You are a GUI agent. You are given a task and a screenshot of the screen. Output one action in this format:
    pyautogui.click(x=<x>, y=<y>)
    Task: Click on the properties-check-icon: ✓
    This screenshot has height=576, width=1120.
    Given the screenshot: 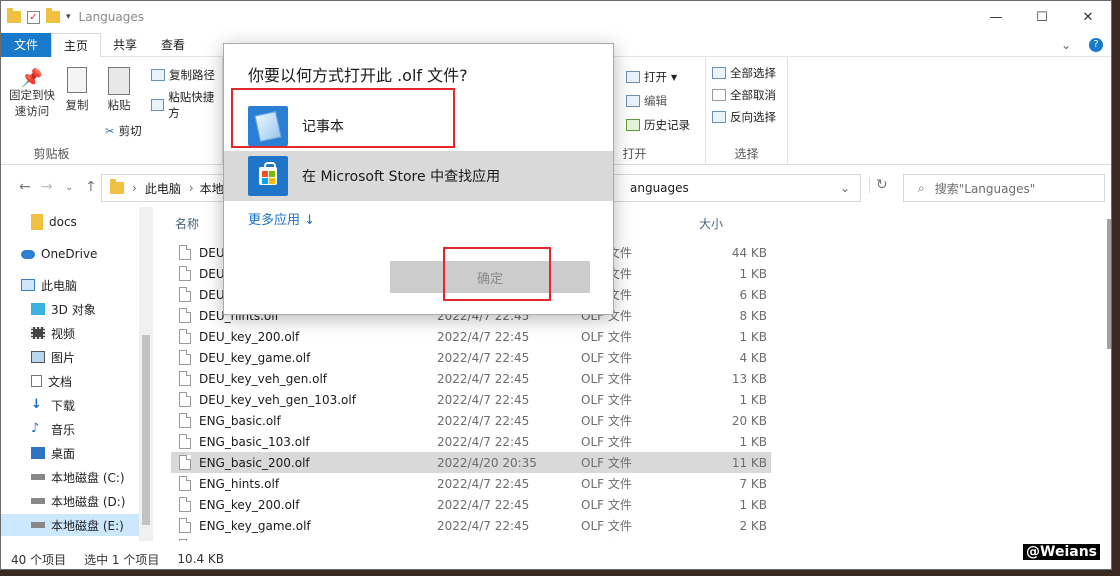 What is the action you would take?
    pyautogui.click(x=33, y=17)
    